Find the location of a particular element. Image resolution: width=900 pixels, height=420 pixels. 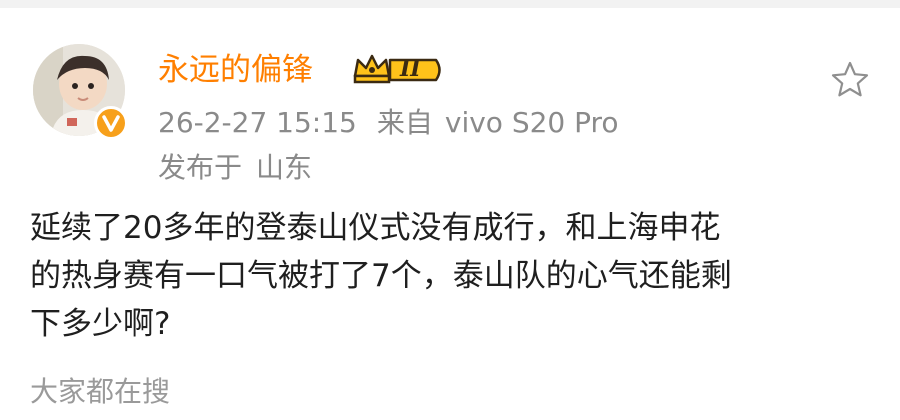

star-outline-icon is located at coordinates (850, 79).